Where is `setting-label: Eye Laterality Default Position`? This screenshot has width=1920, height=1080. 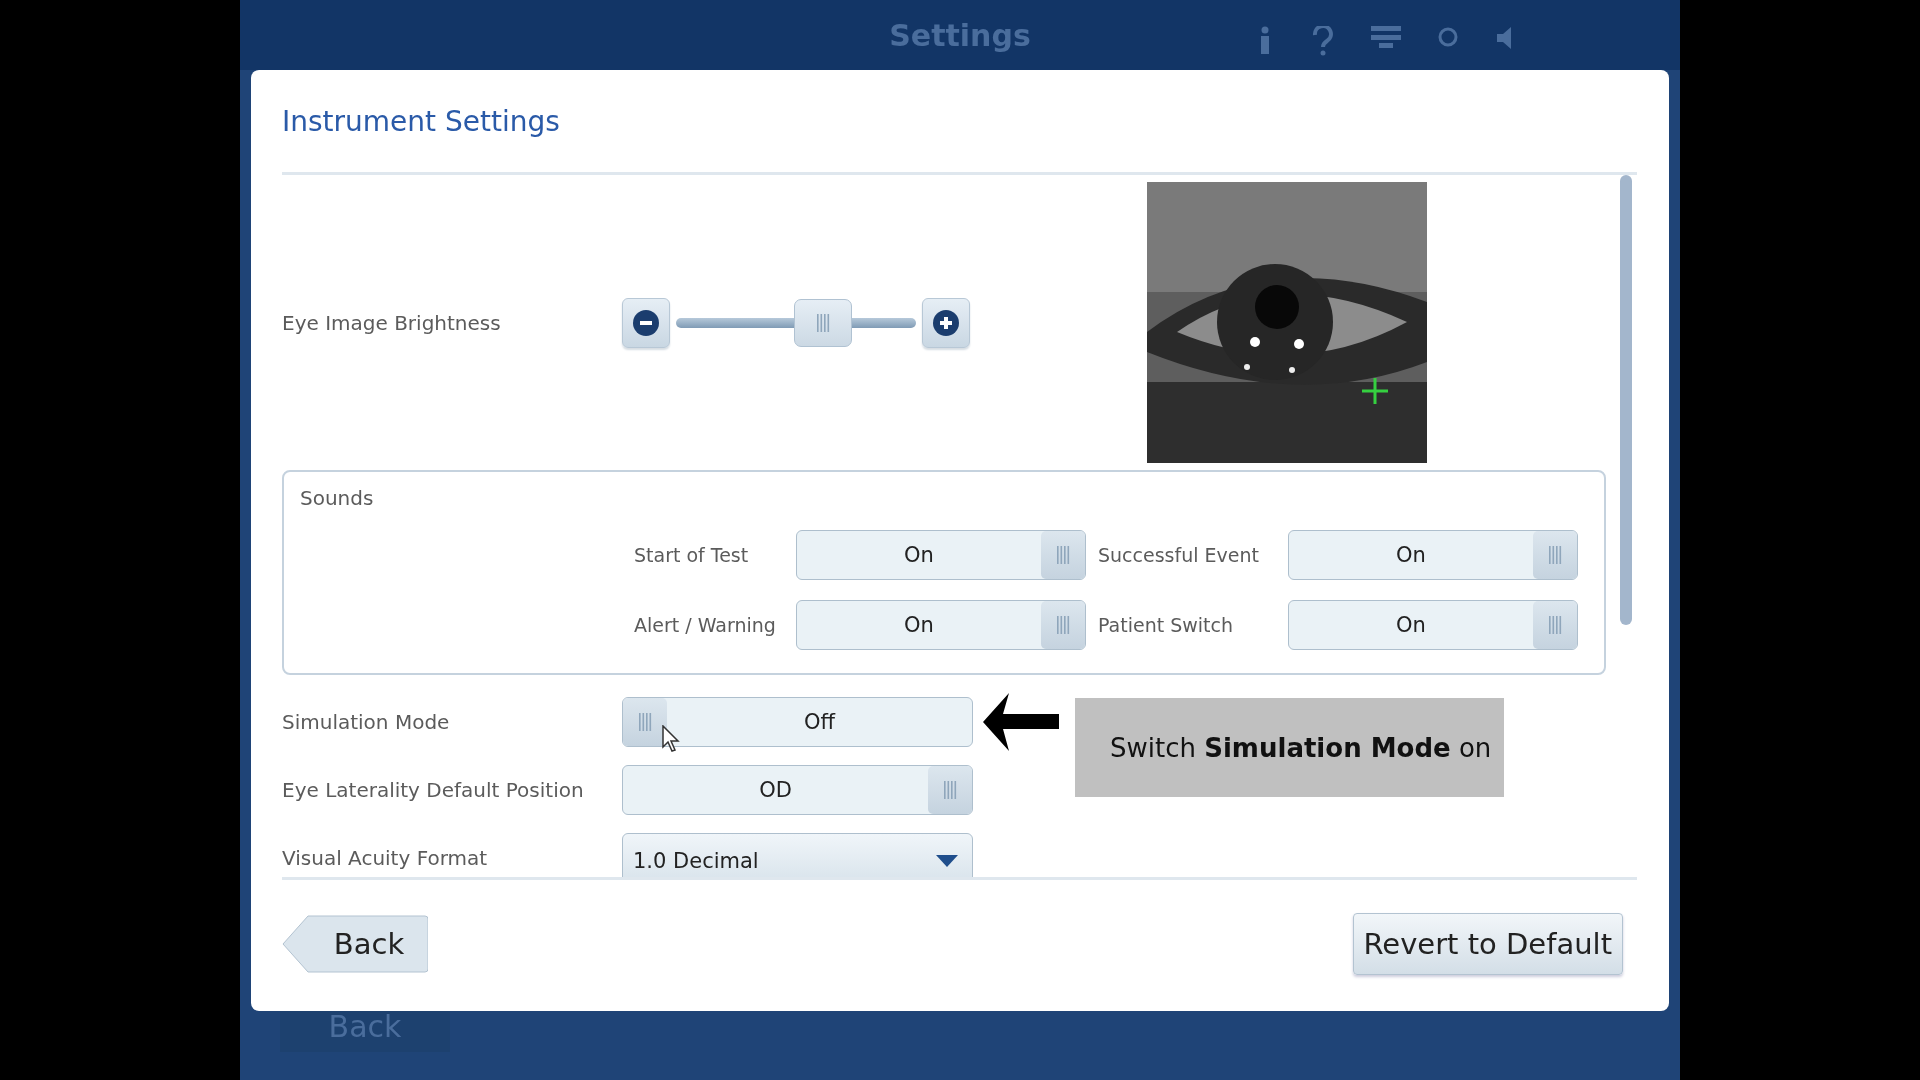
setting-label: Eye Laterality Default Position is located at coordinates (433, 790).